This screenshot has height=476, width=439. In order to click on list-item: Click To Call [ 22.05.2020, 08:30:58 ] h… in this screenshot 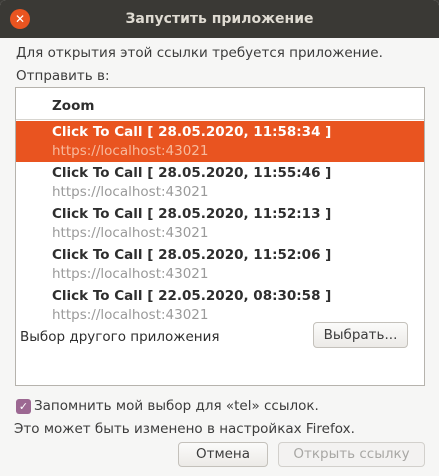, I will do `click(220, 305)`.